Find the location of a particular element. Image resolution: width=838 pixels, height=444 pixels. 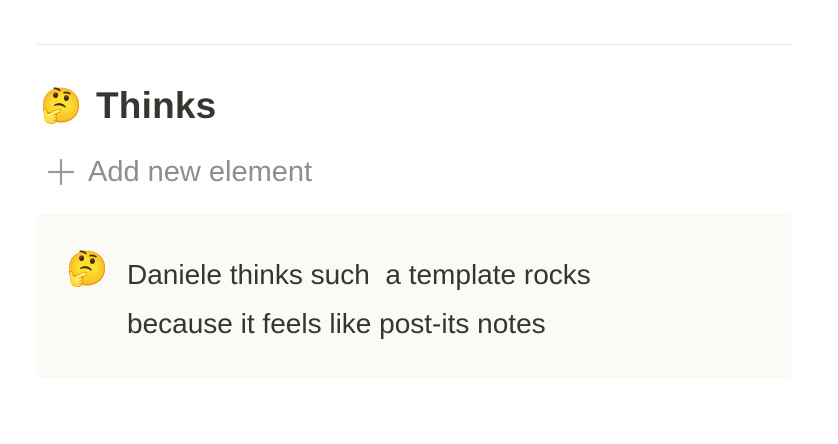

section-title: Thinks is located at coordinates (156, 106).